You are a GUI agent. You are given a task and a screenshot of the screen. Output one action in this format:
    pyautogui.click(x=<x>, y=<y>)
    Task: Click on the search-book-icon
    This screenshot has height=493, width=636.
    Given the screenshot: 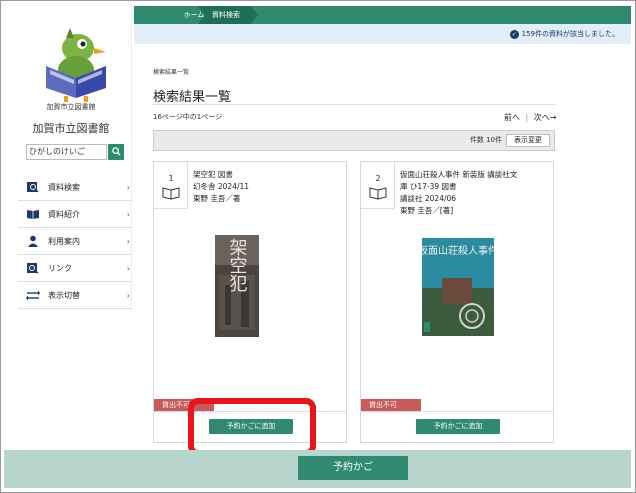 What is the action you would take?
    pyautogui.click(x=33, y=187)
    